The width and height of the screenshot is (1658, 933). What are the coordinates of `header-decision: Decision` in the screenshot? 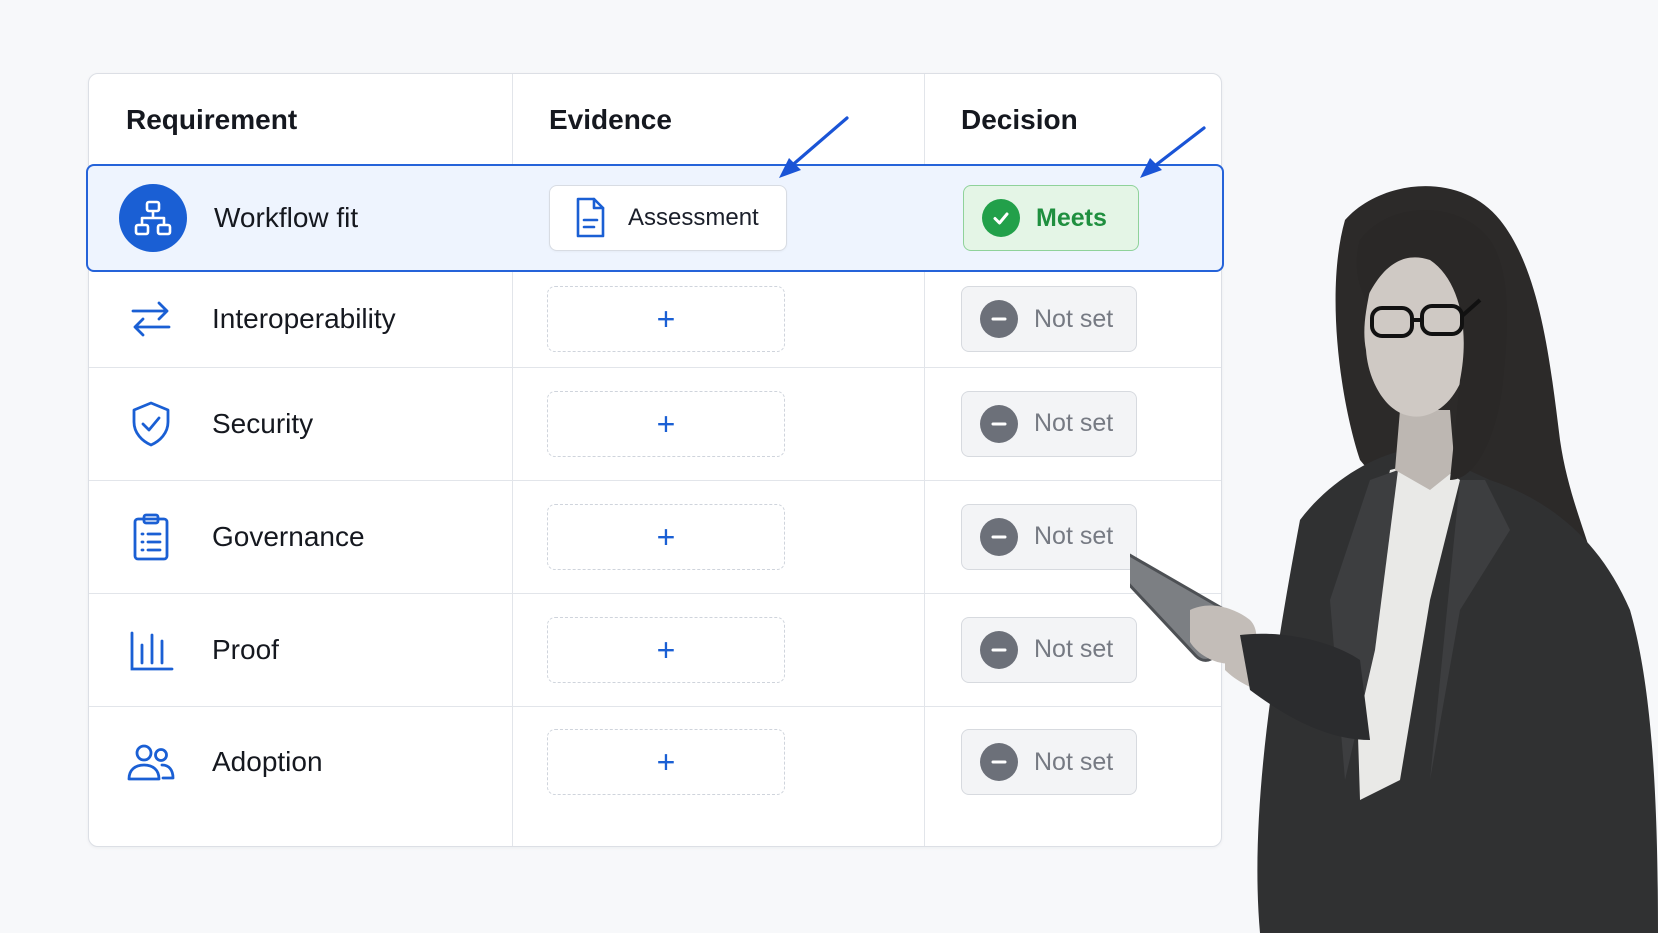 It's located at (1019, 119).